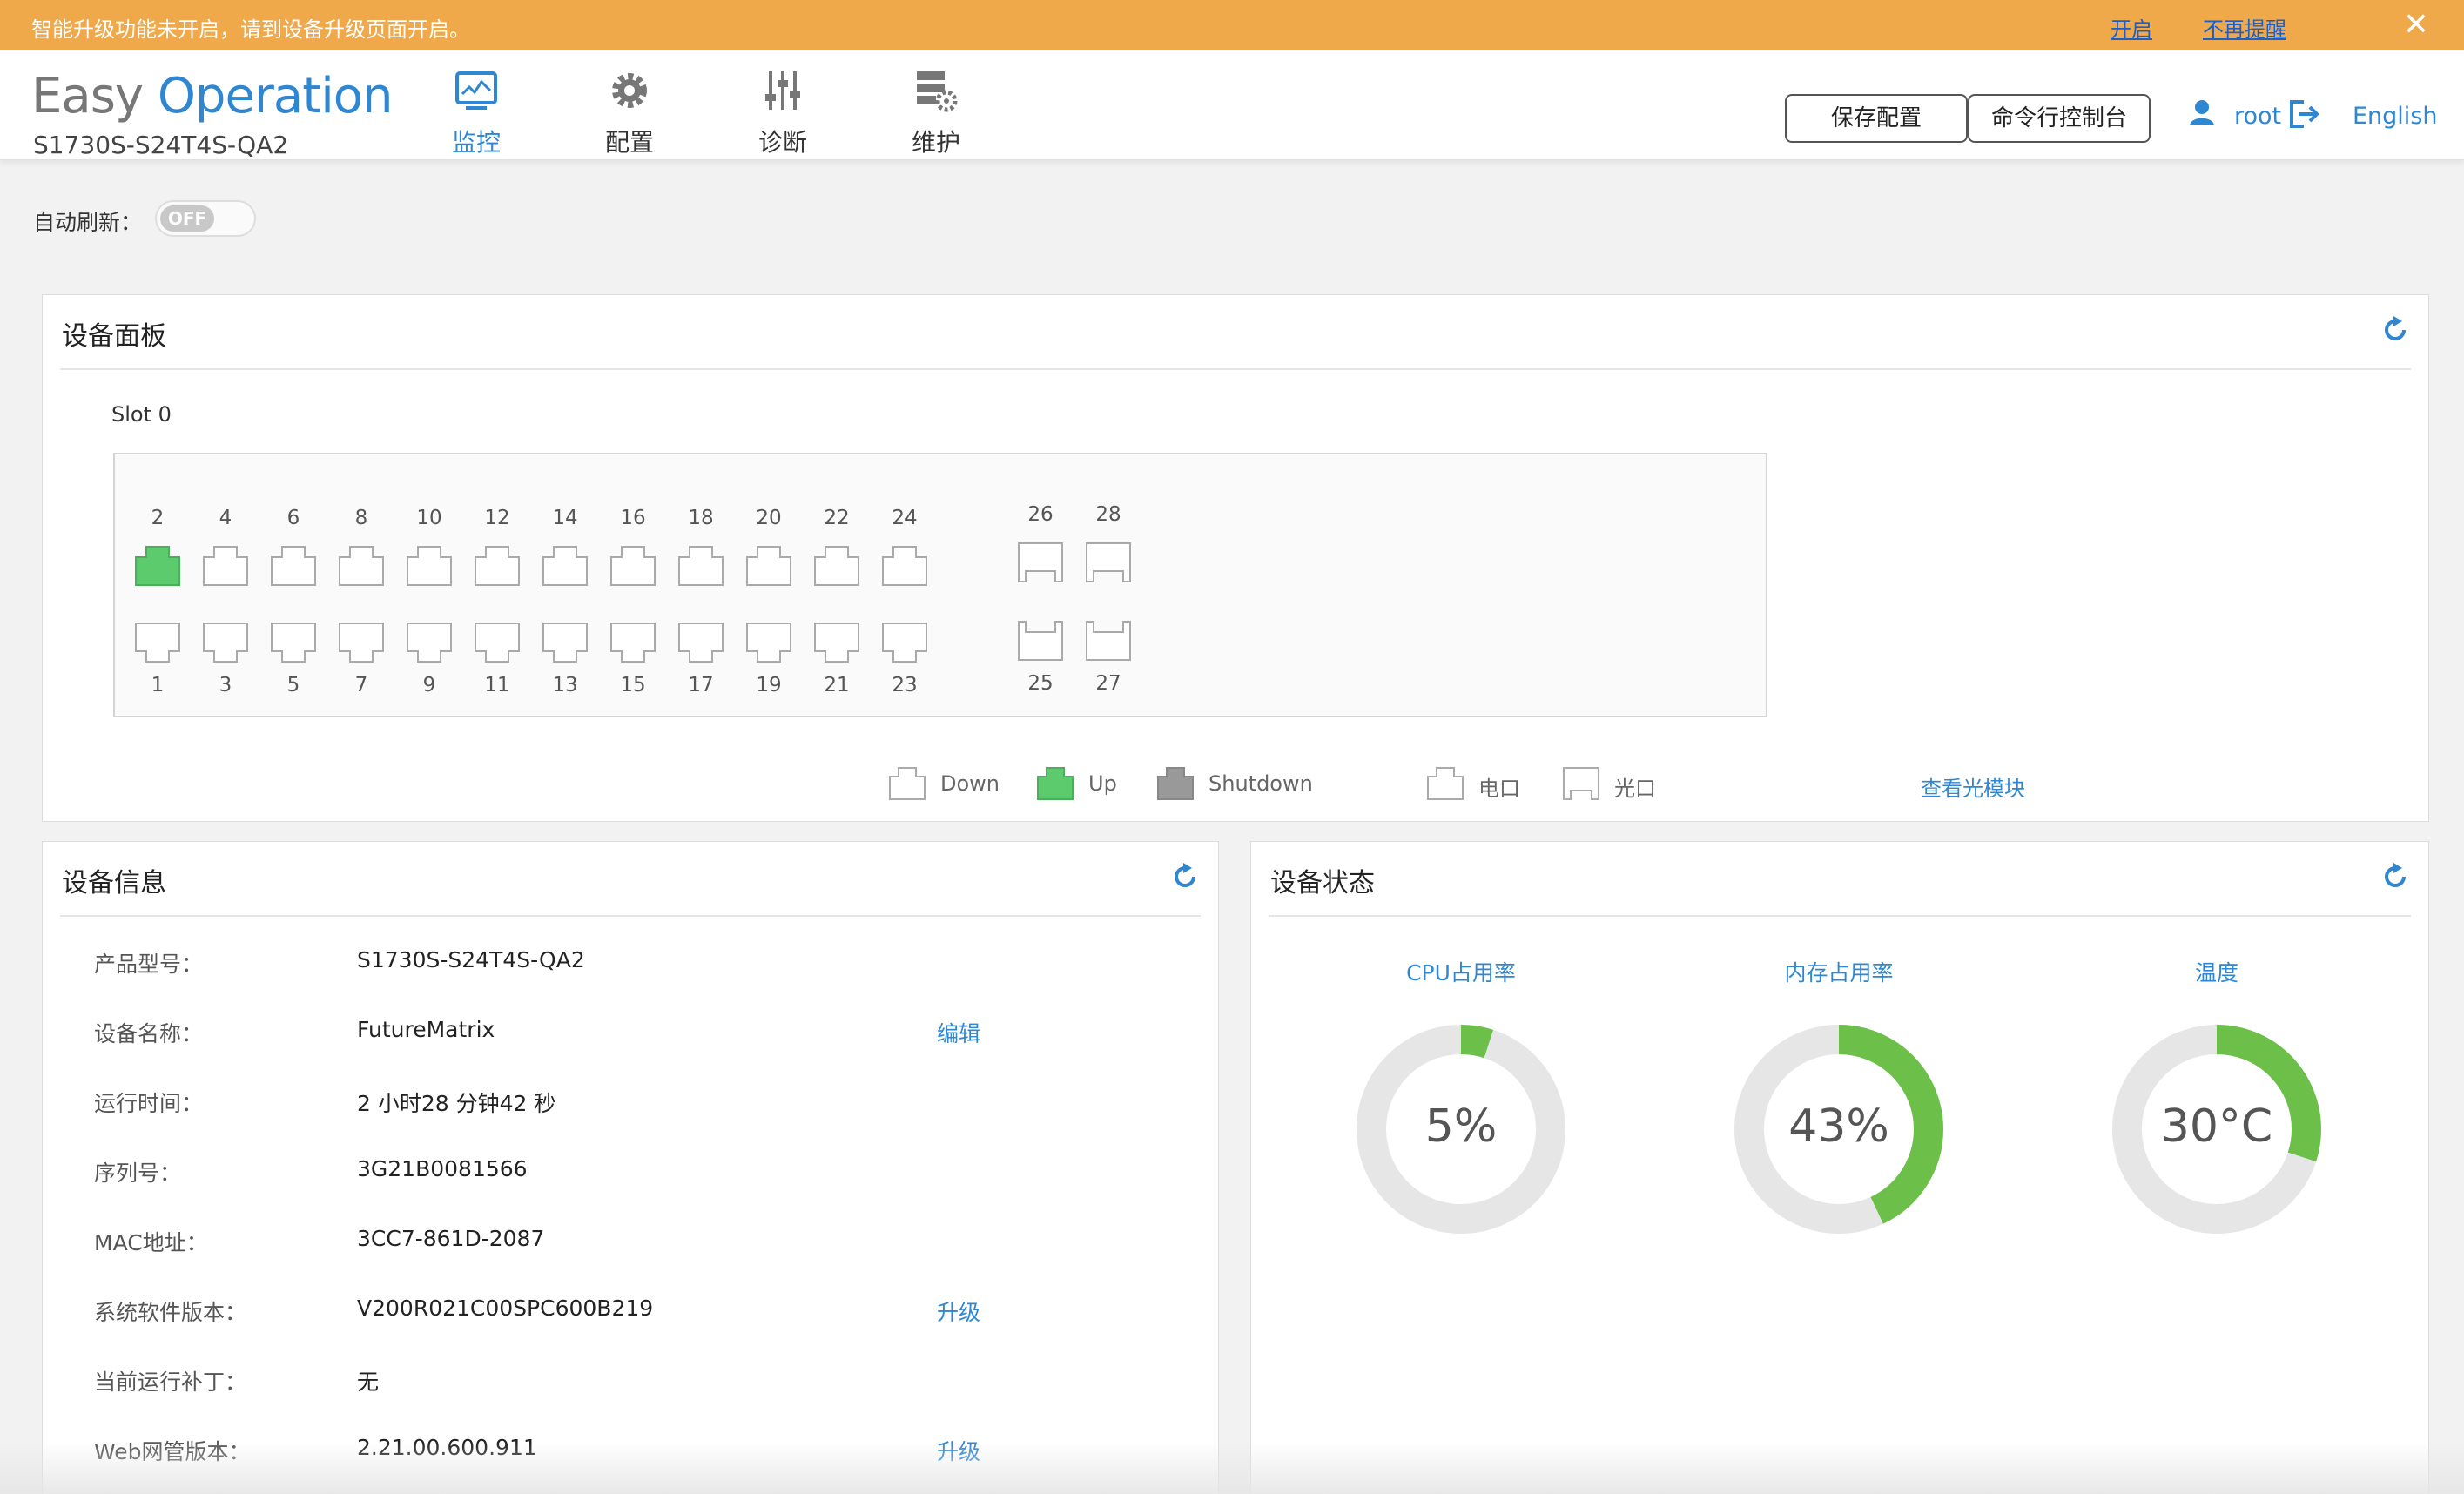 The height and width of the screenshot is (1494, 2464). I want to click on port-number-label: 15, so click(633, 685).